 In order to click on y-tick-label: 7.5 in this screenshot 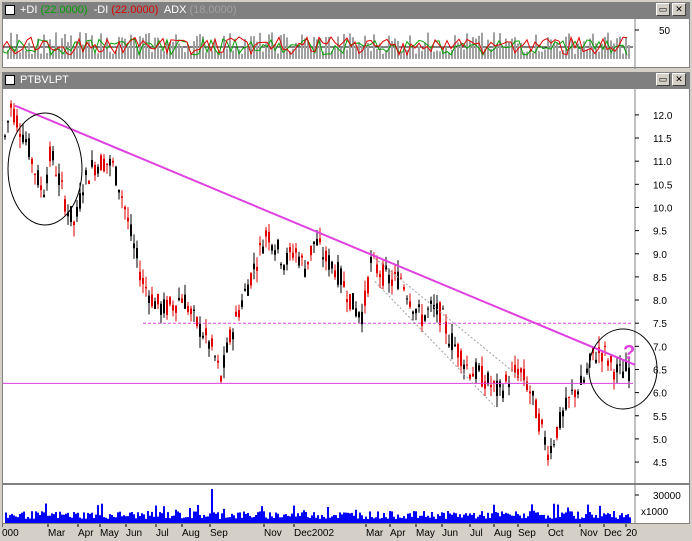, I will do `click(660, 324)`.